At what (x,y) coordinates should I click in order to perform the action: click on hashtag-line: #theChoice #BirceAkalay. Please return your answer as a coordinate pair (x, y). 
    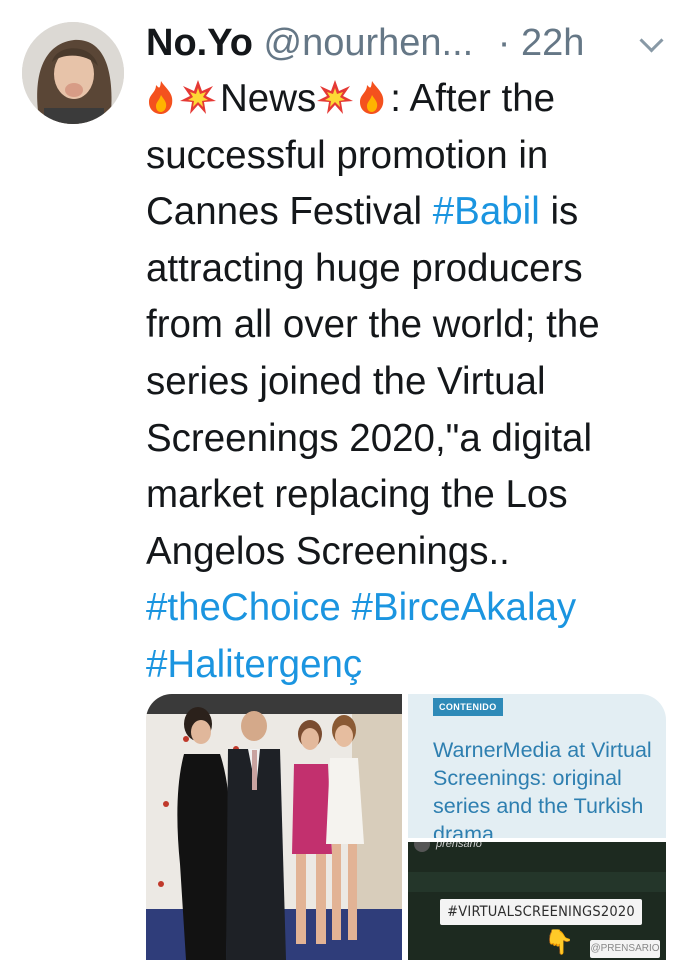
    Looking at the image, I should click on (408, 608).